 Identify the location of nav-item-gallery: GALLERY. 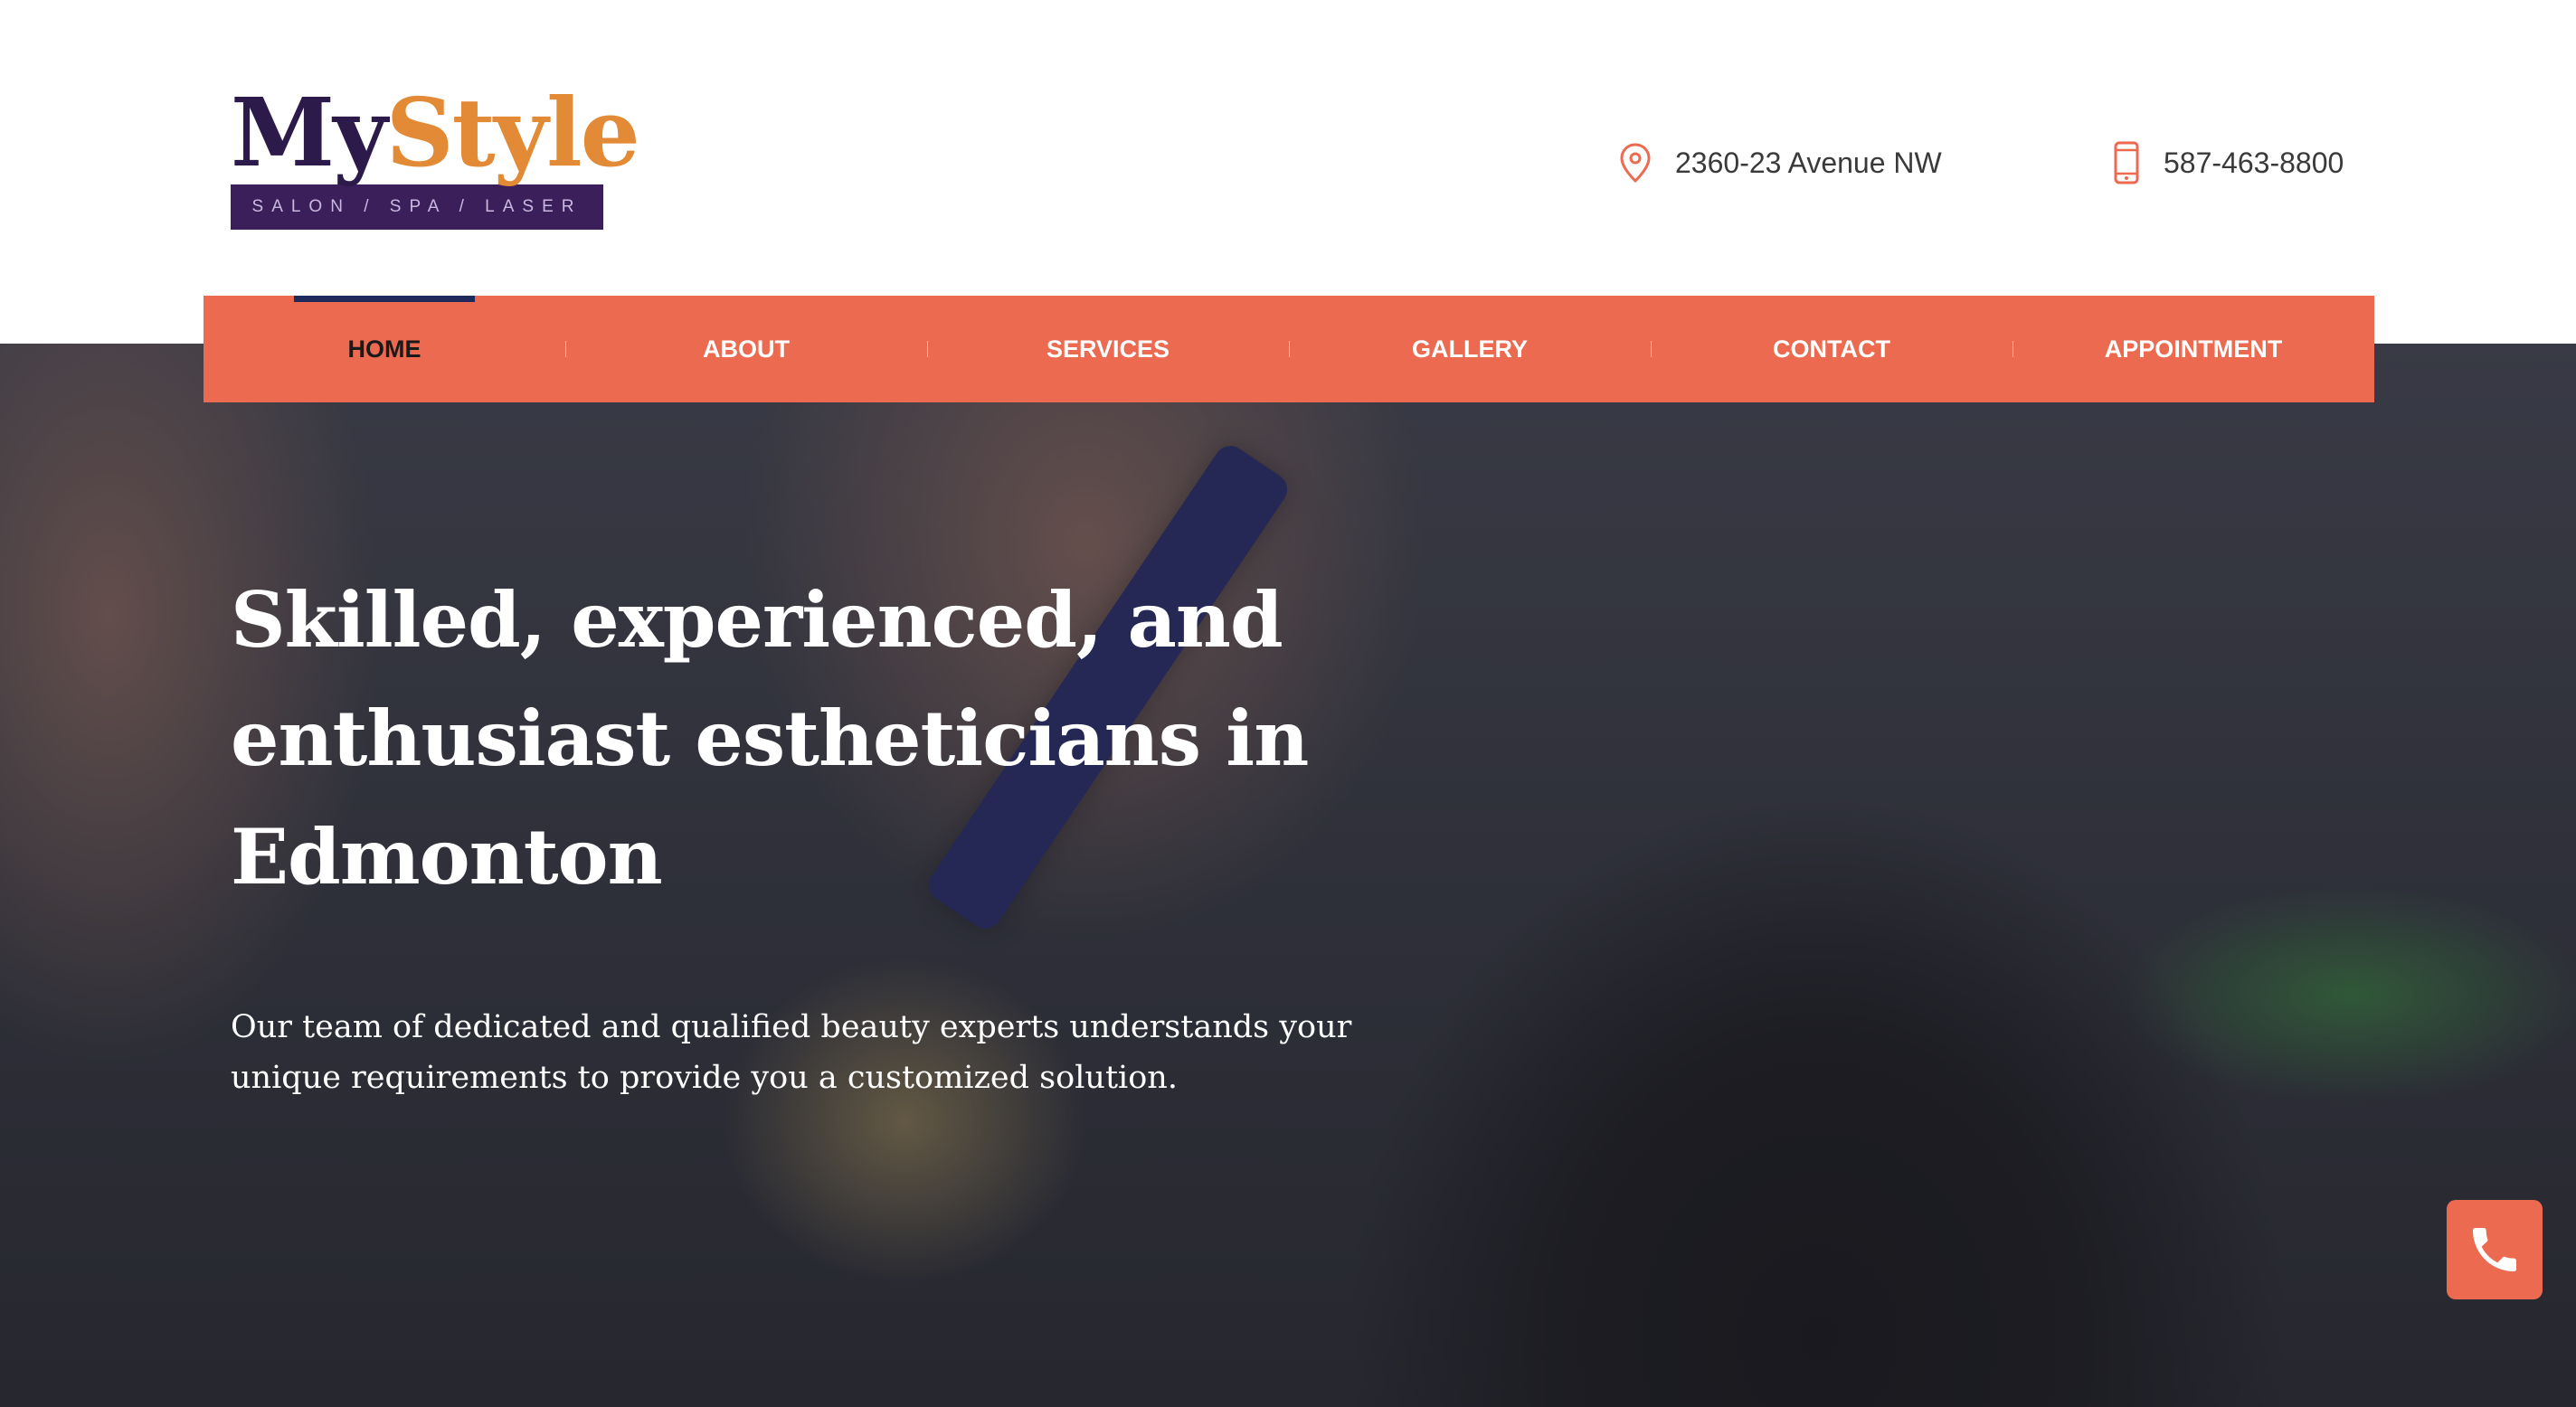
(1470, 349).